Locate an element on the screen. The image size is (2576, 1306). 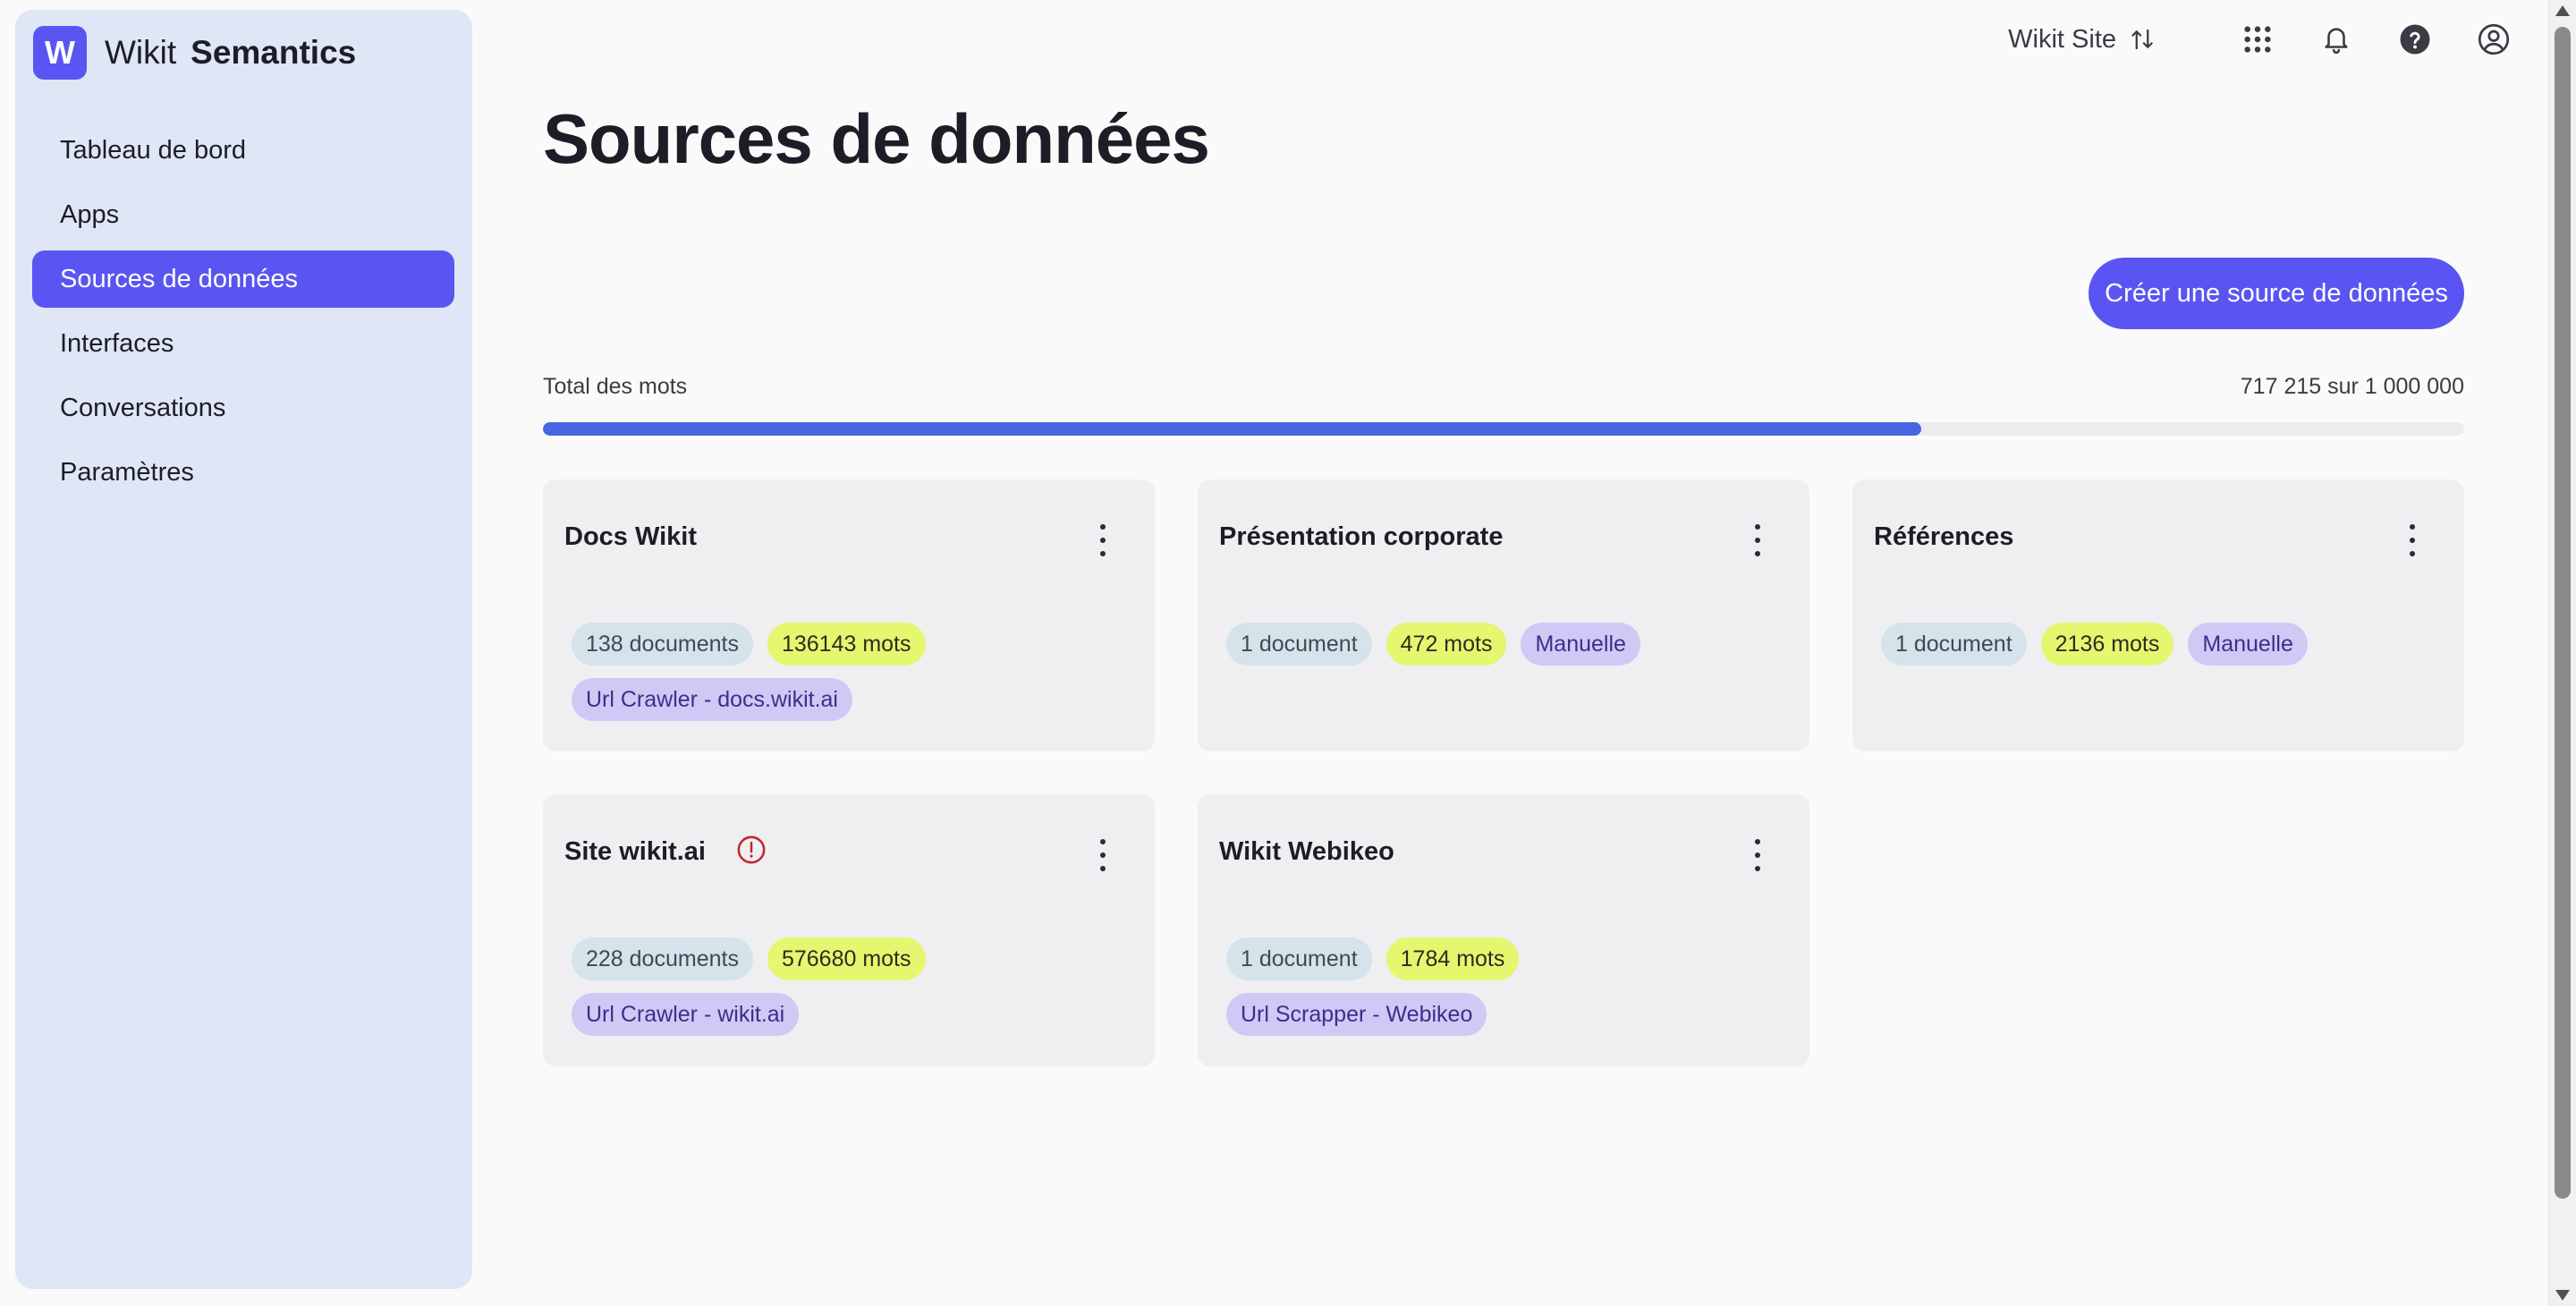
words-progress-fill is located at coordinates (1232, 429).